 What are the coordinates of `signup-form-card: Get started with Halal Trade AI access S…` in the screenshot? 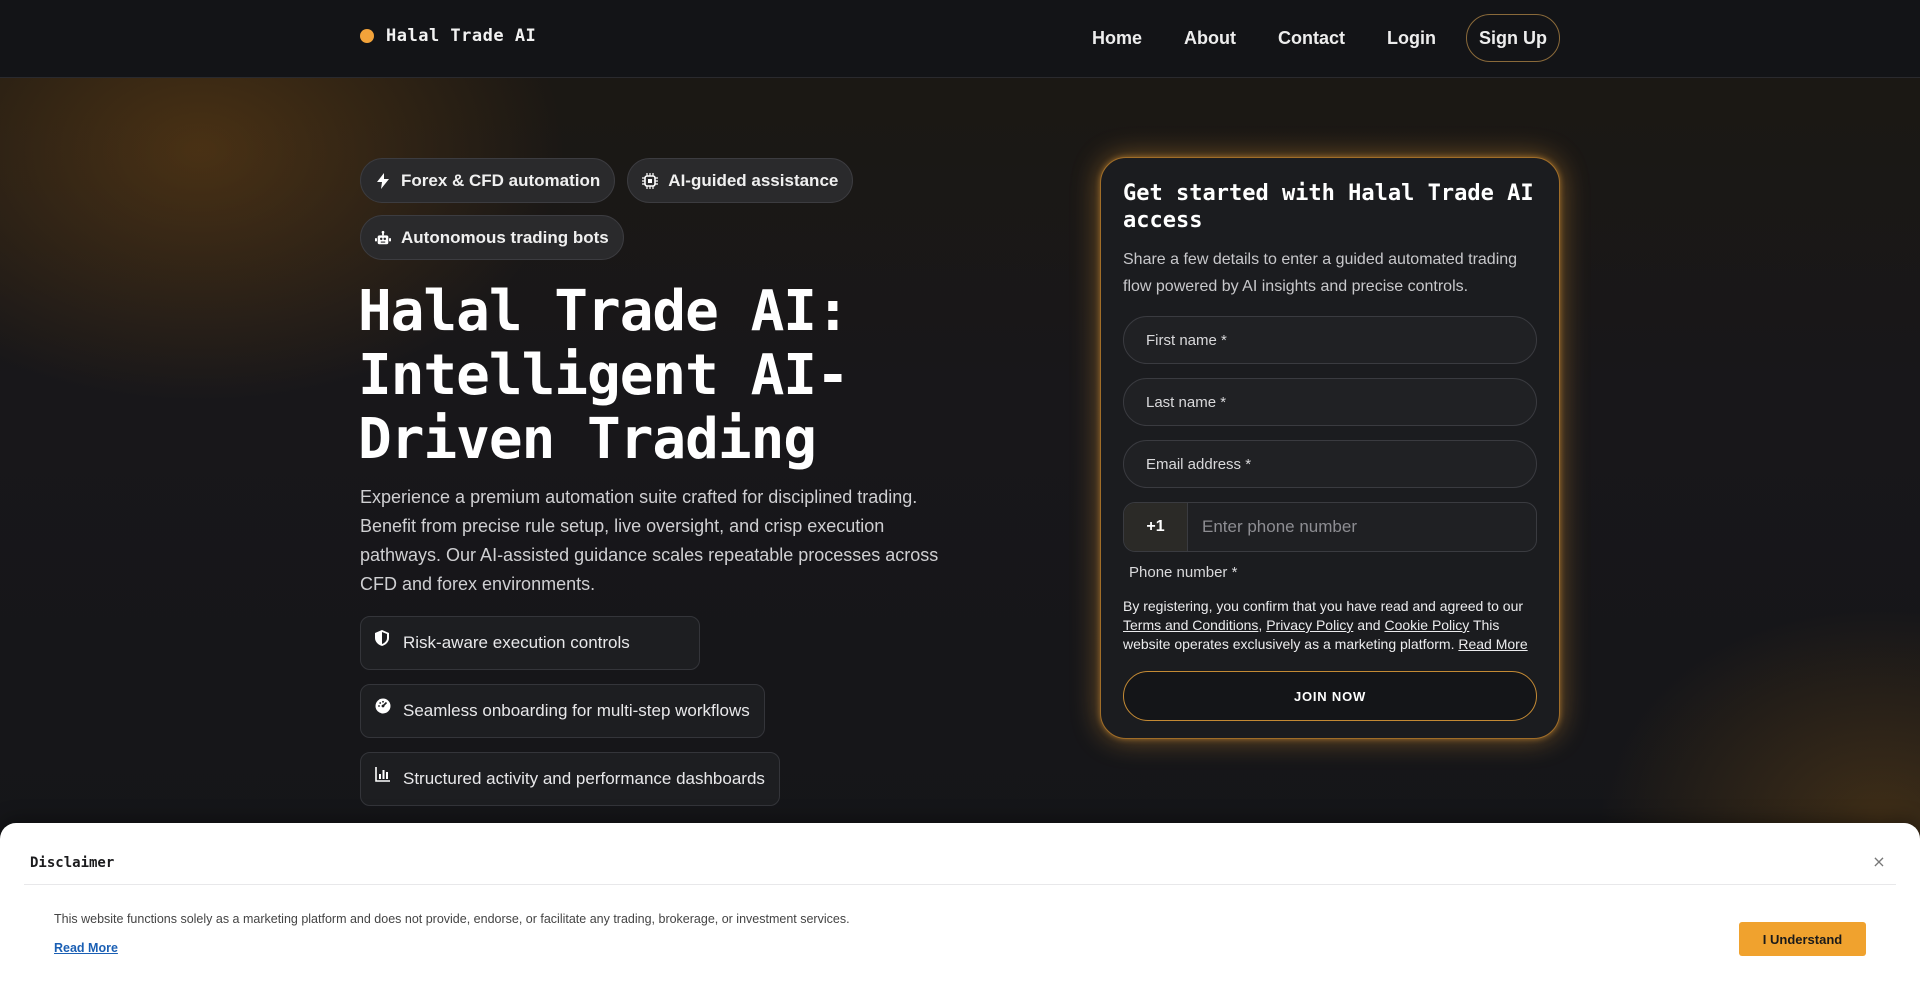 It's located at (1330, 448).